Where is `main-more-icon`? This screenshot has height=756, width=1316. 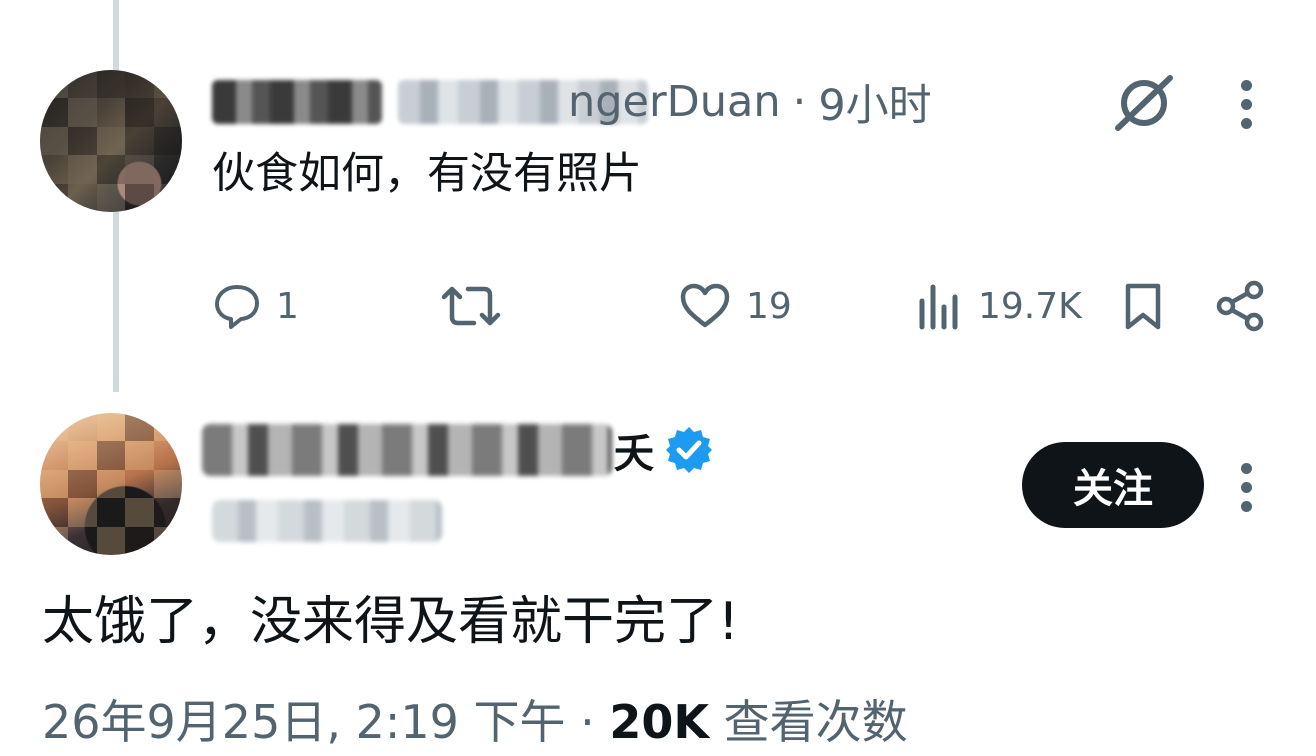
main-more-icon is located at coordinates (1246, 487).